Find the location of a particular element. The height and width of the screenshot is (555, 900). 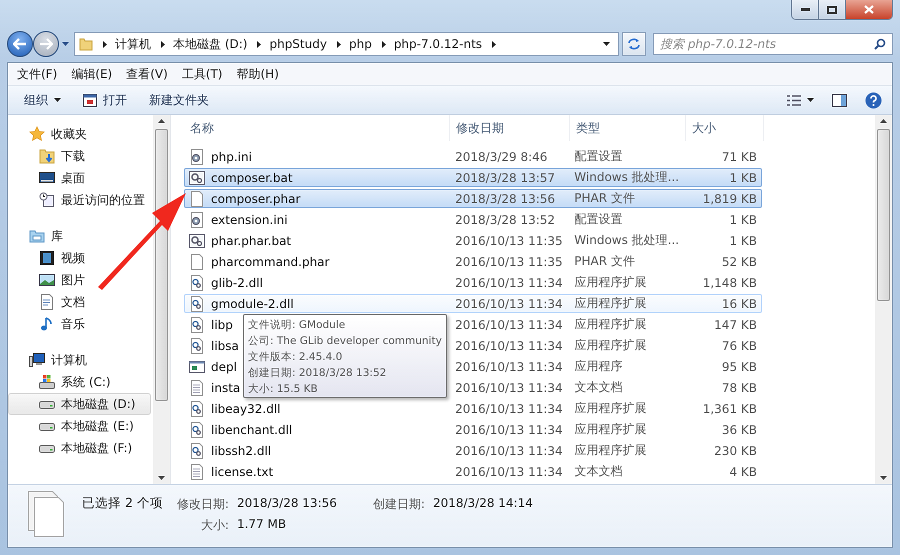

nav-item-label: 本地磁盘 (F:) is located at coordinates (96, 448).